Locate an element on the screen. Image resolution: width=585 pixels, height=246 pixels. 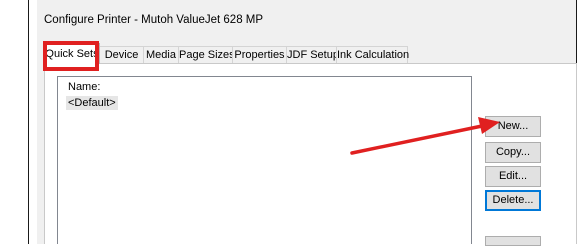
pointer-arrow-icon is located at coordinates (425, 136).